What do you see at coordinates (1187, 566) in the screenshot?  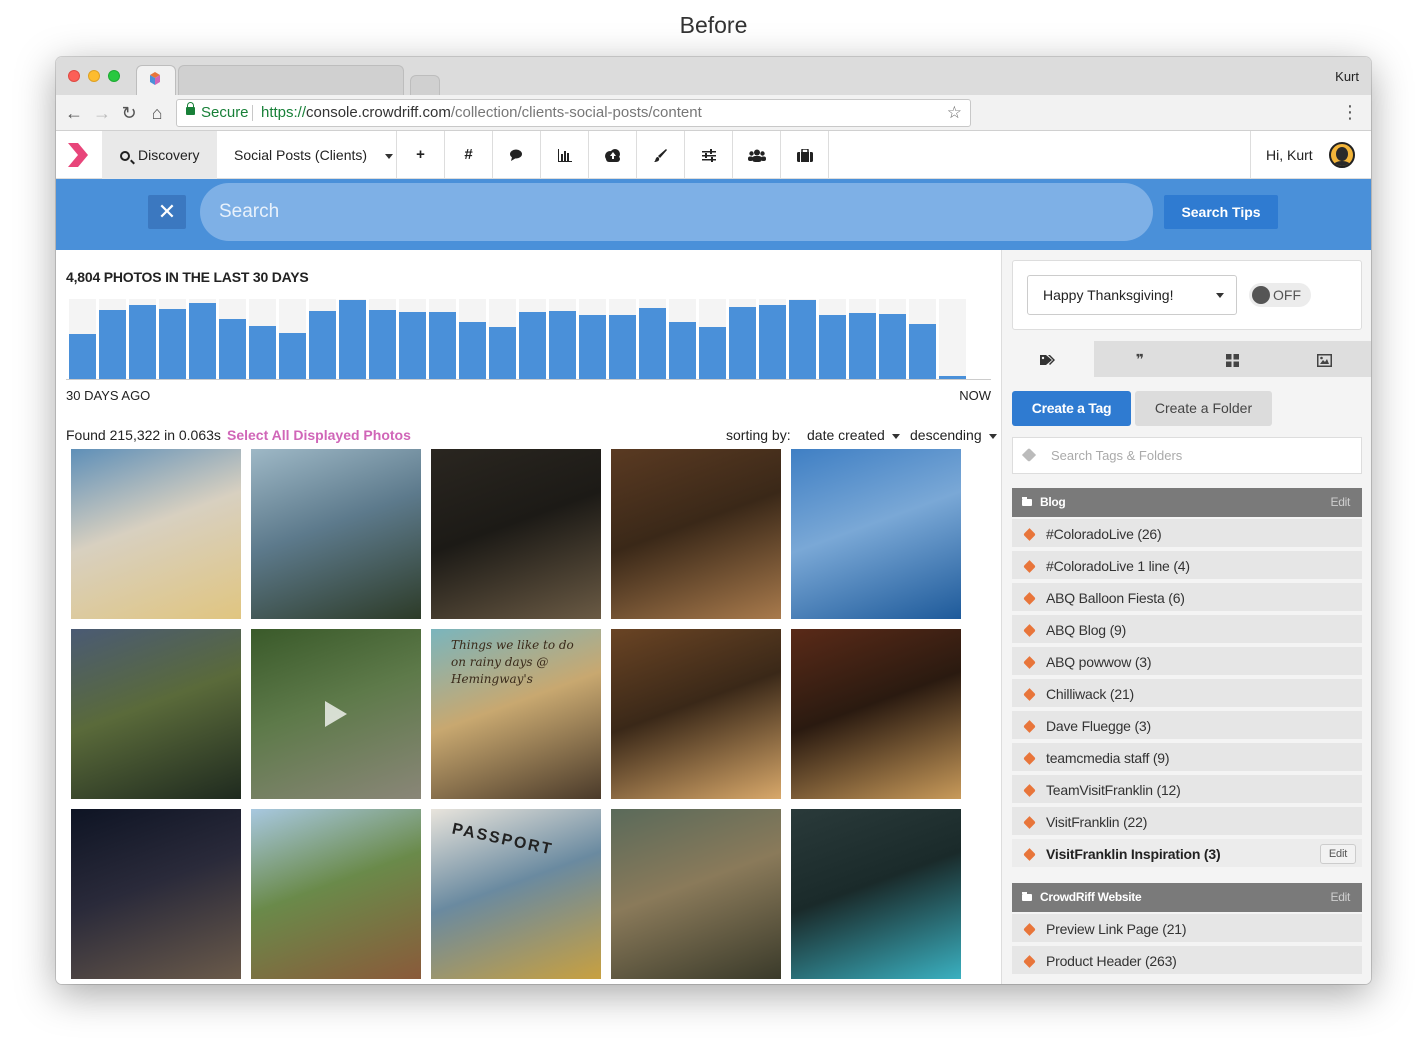 I see `tag-item: #ColoradoLive 1 line (4)` at bounding box center [1187, 566].